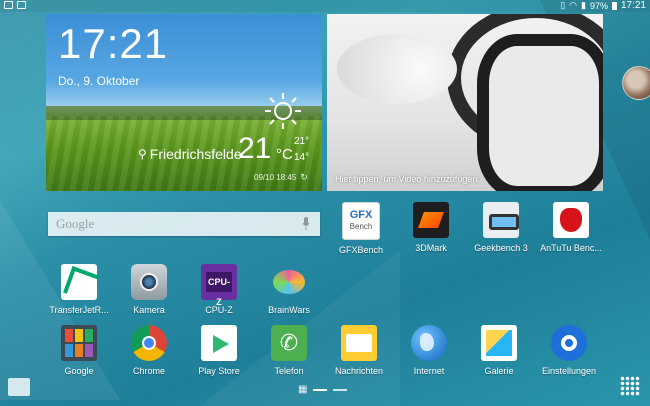  I want to click on widget-location: ⚲ Friedrichsfelde, so click(190, 154).